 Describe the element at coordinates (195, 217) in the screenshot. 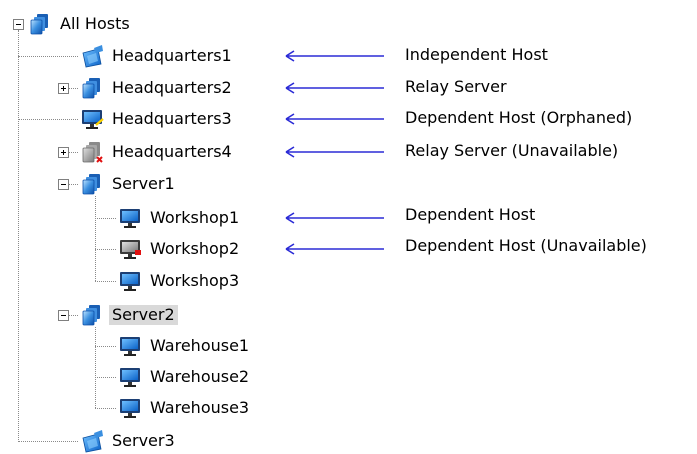

I see `tree-node-label: Workshop1` at that location.